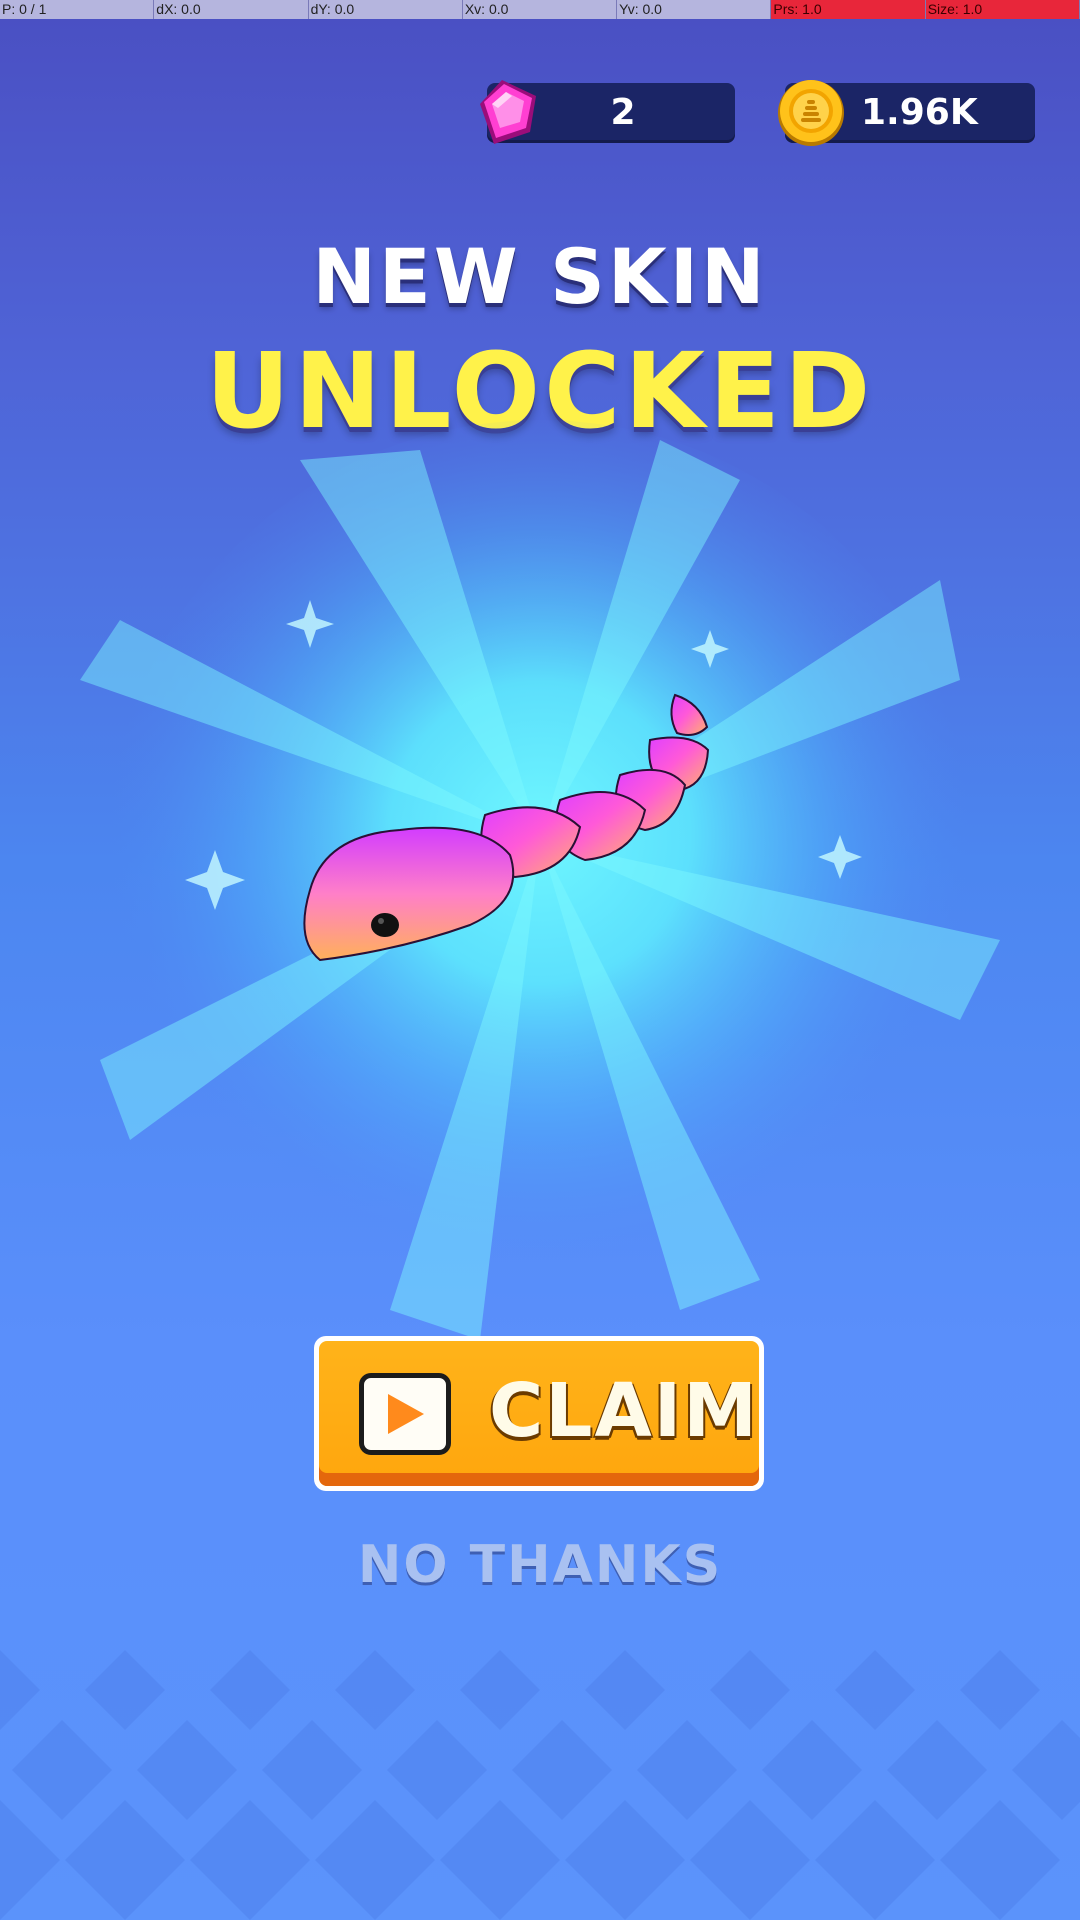  What do you see at coordinates (919, 112) in the screenshot?
I see `coins-value: 1.96K` at bounding box center [919, 112].